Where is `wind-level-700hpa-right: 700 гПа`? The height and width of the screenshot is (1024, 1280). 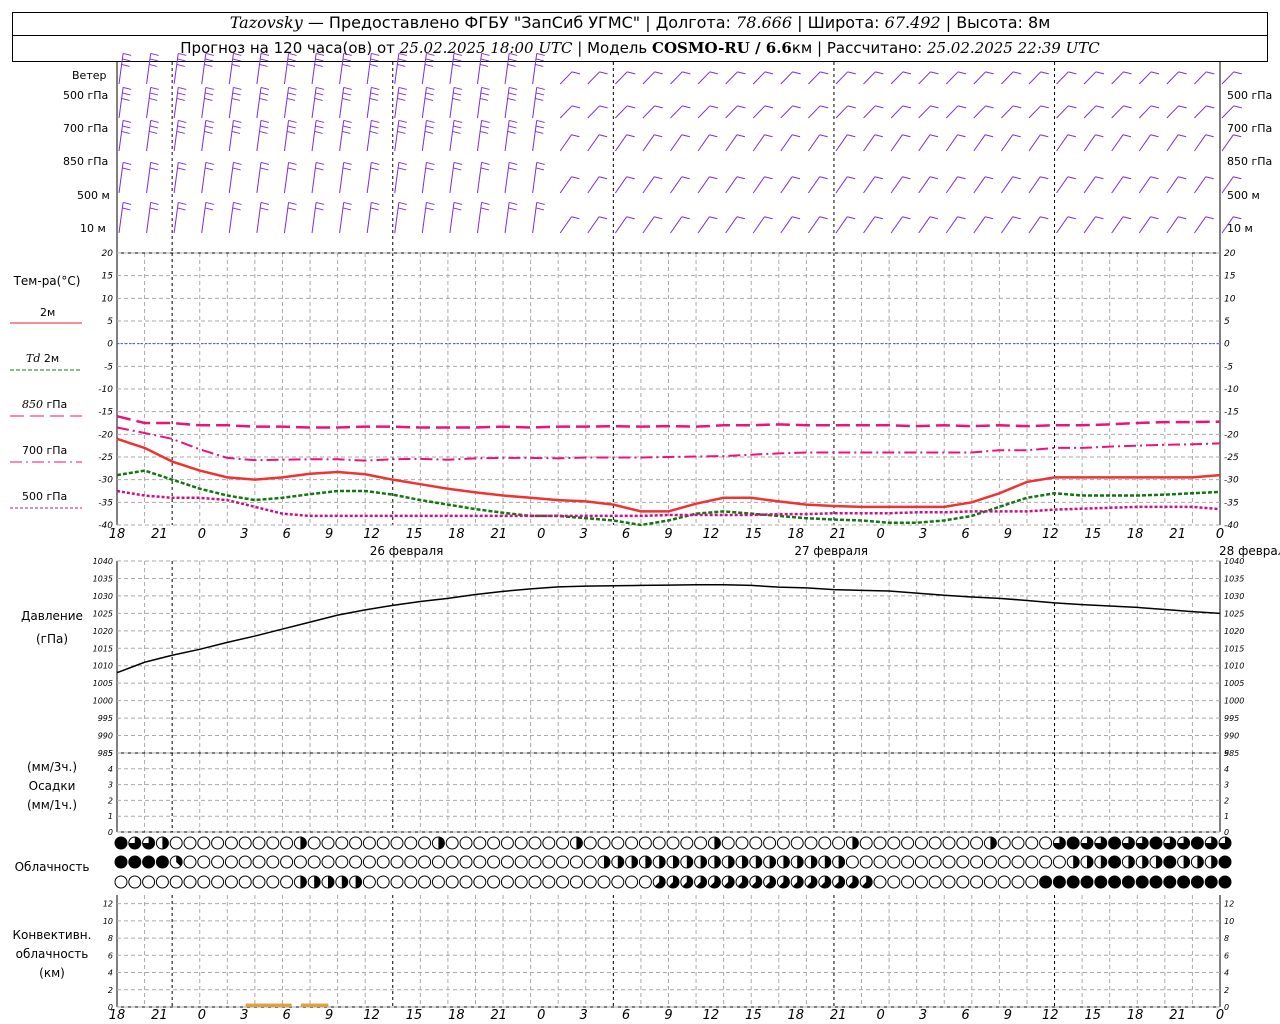
wind-level-700hpa-right: 700 гПа is located at coordinates (1250, 128).